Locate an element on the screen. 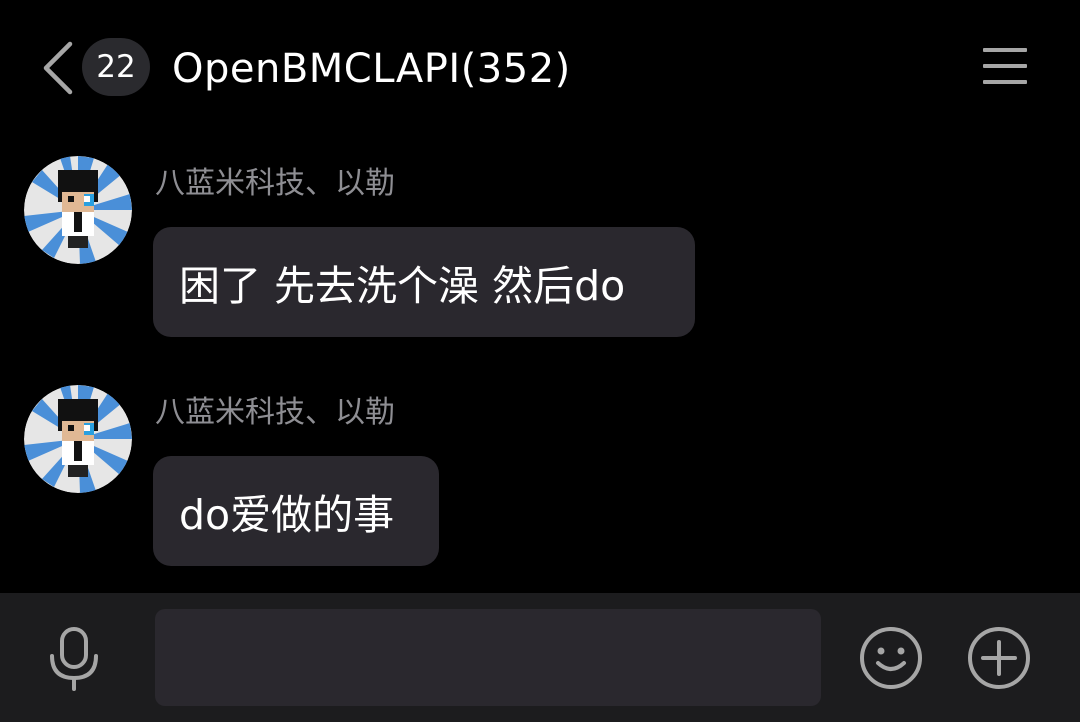 The image size is (1080, 722). emoji-button is located at coordinates (891, 658).